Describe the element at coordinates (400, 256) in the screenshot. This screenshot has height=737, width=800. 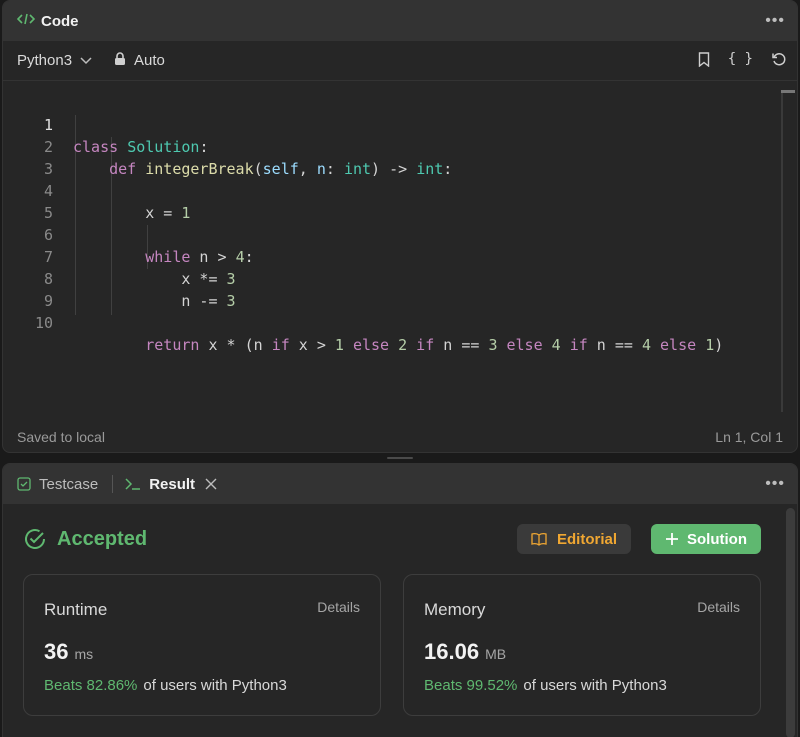
I see `code-line: 7 x *= 3` at that location.